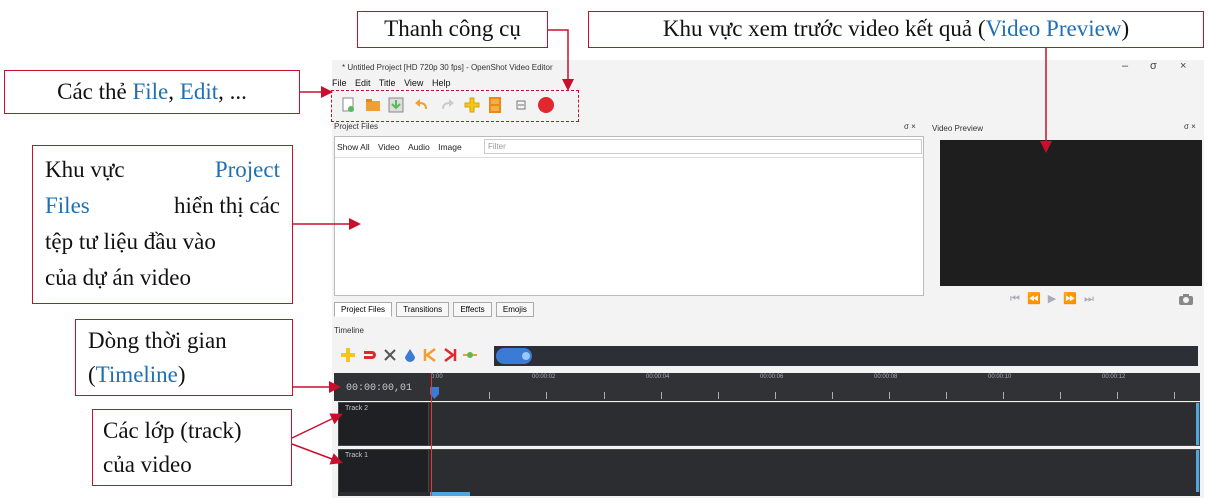  Describe the element at coordinates (356, 126) in the screenshot. I see `project-files-title: Project Files` at that location.